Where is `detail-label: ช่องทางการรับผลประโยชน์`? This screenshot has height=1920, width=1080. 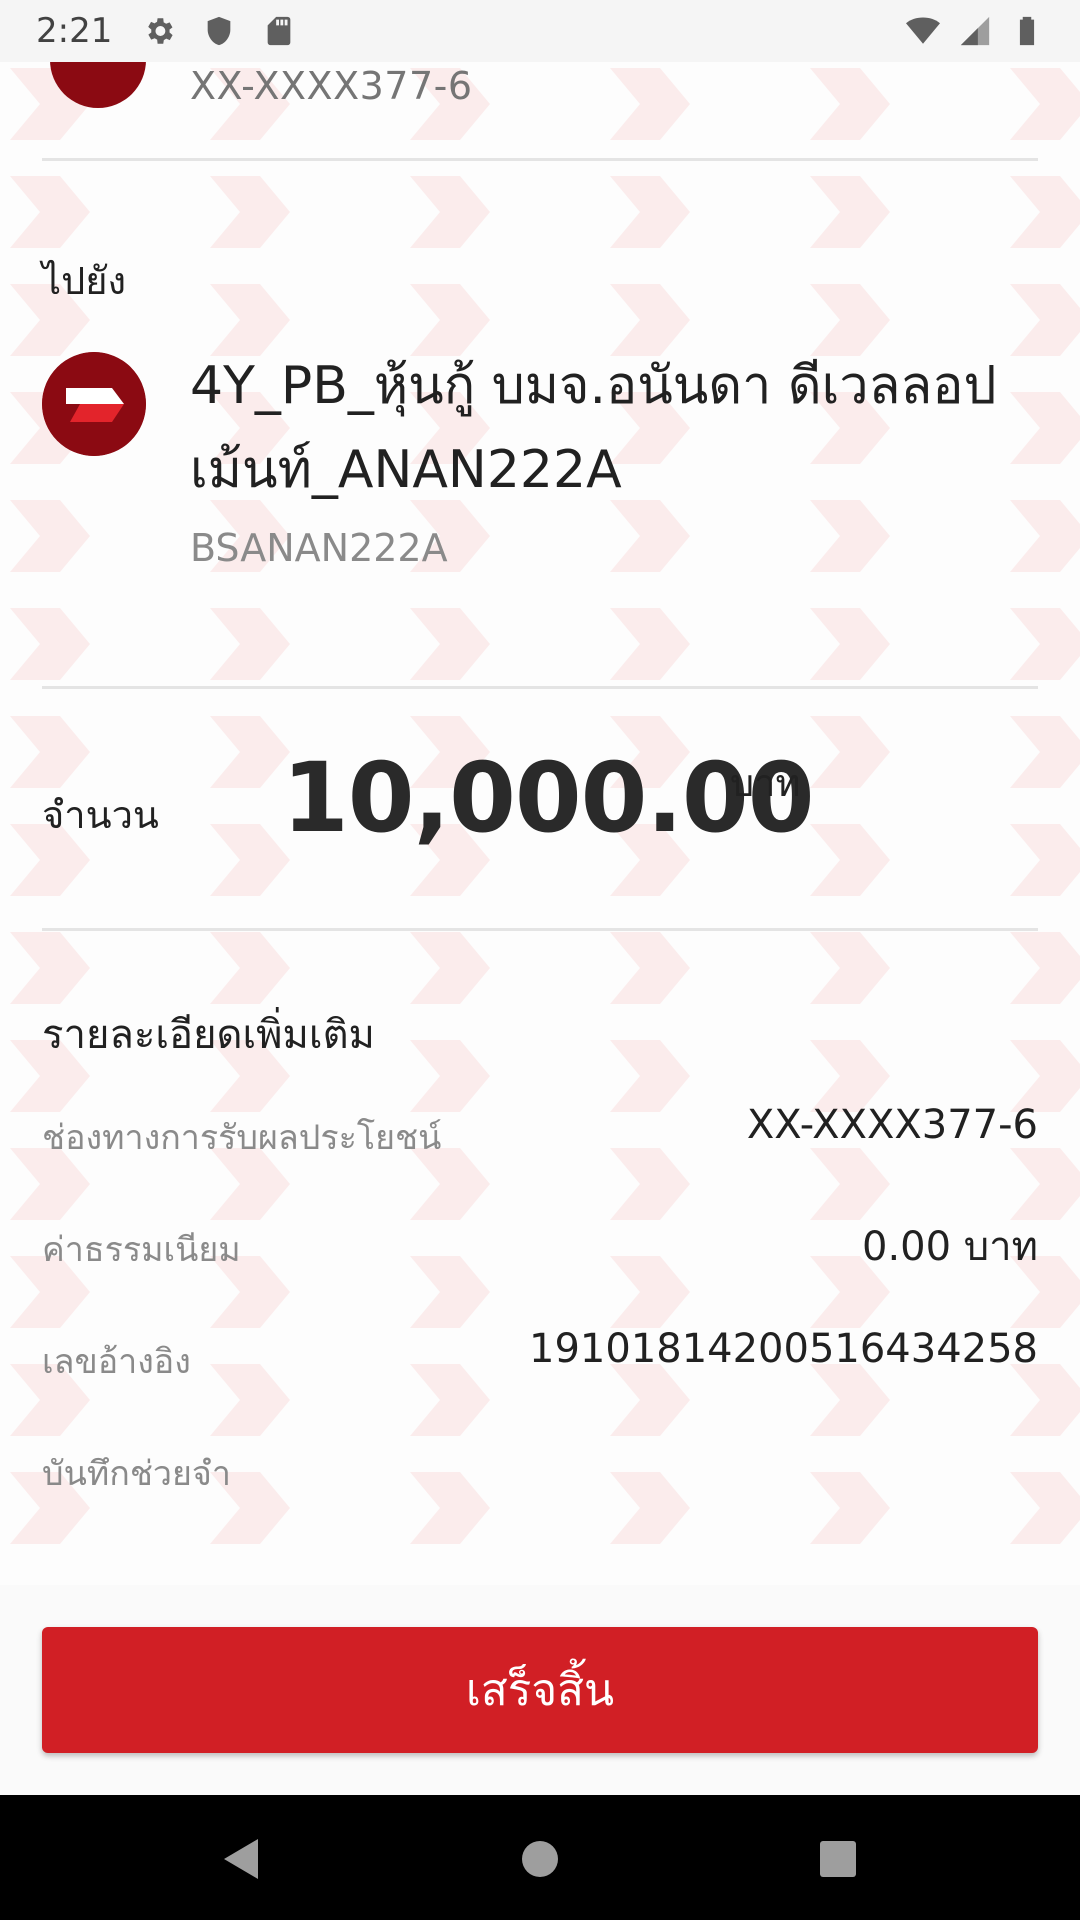
detail-label: ช่องทางการรับผลประโยชน์ is located at coordinates (242, 1138).